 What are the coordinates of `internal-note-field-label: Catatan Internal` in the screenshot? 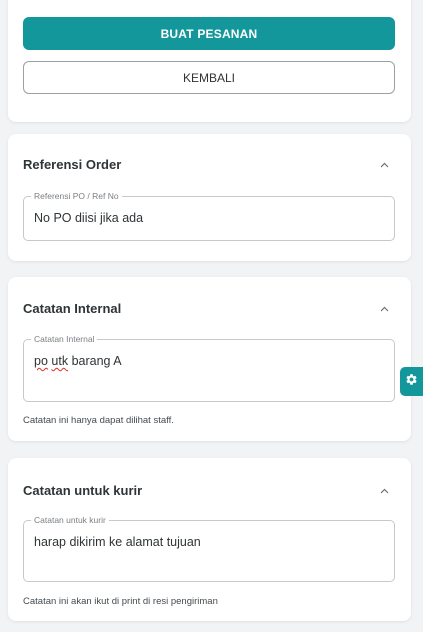 It's located at (64, 339).